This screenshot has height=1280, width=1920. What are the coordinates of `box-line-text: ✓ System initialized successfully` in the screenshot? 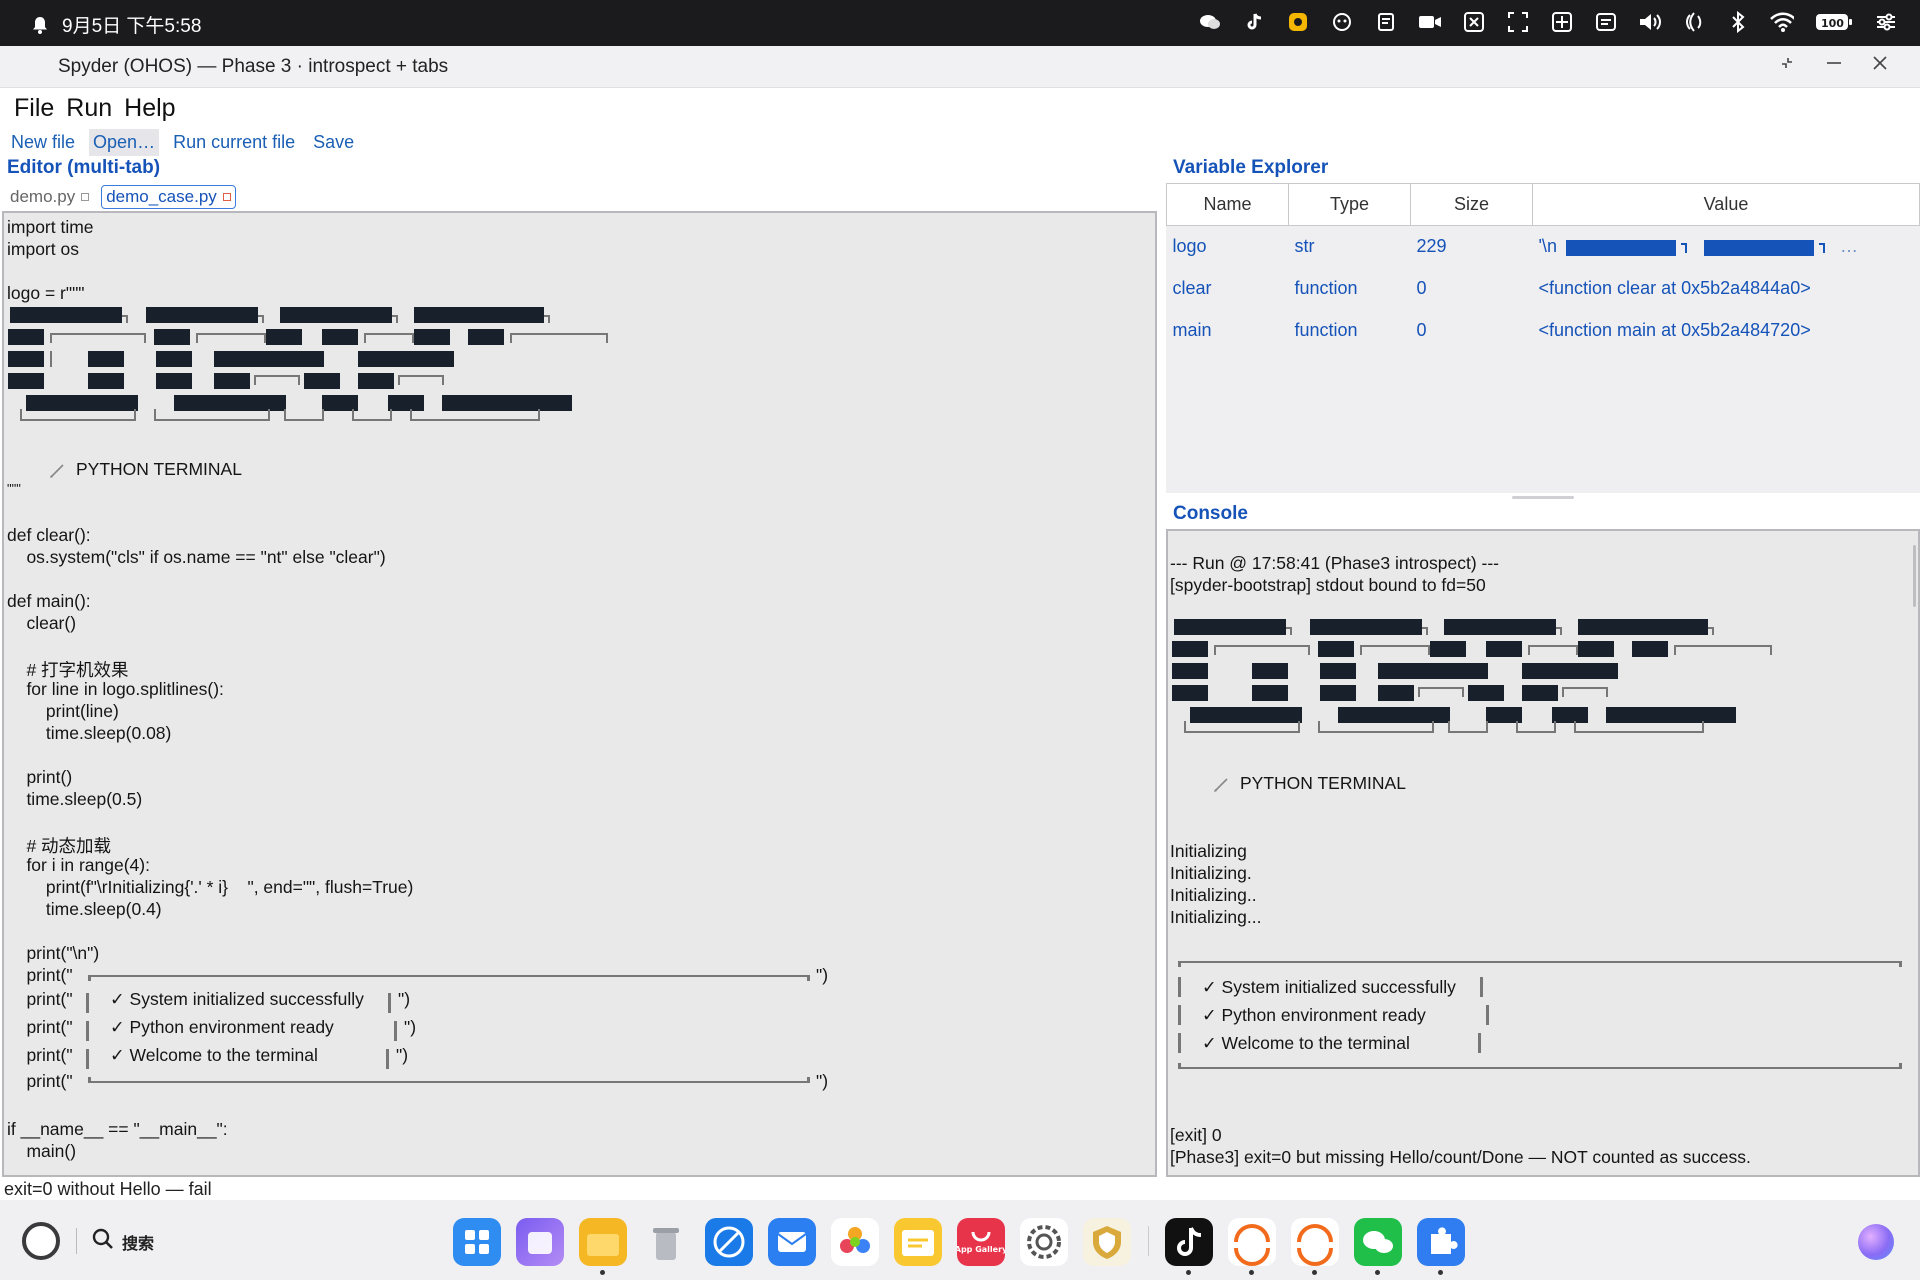 It's located at (237, 999).